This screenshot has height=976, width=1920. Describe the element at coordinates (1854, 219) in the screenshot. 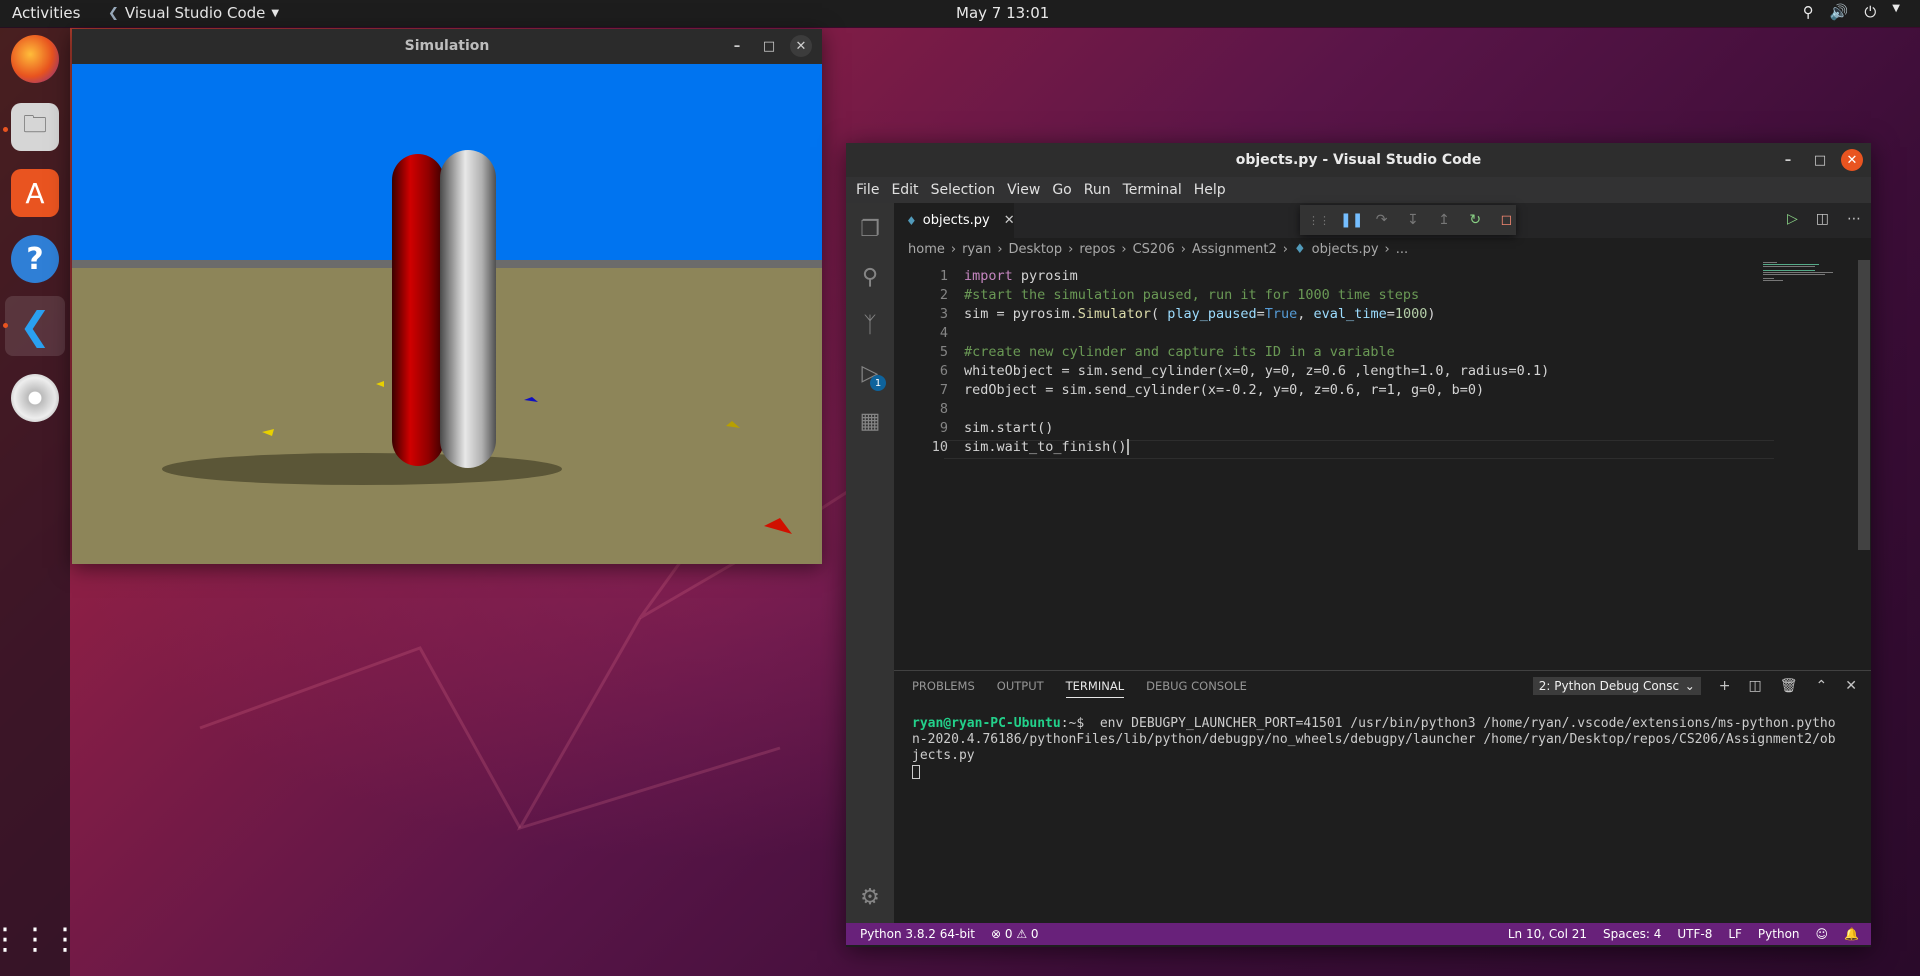

I see `more-actions-icon: ⋯` at that location.